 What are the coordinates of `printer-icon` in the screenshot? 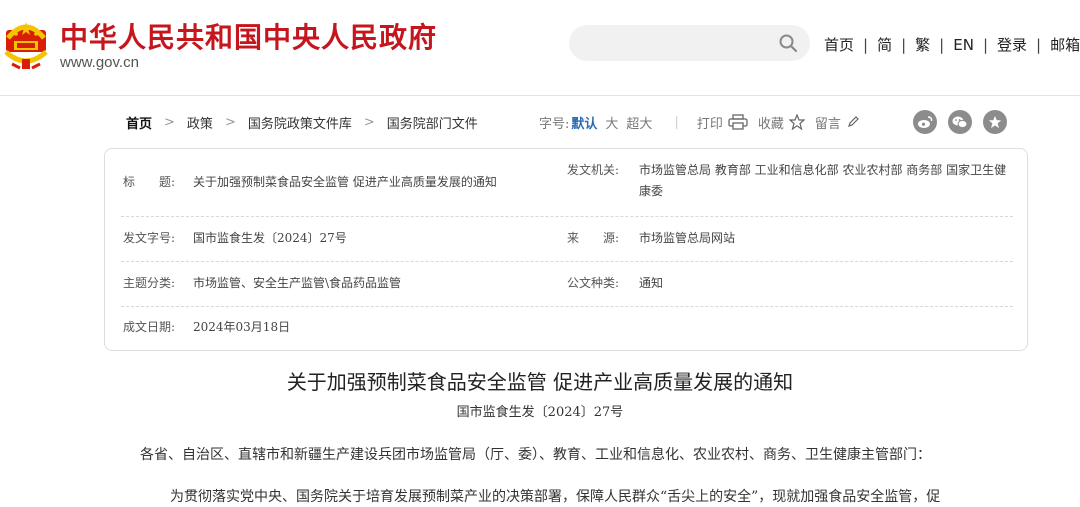 It's located at (738, 122).